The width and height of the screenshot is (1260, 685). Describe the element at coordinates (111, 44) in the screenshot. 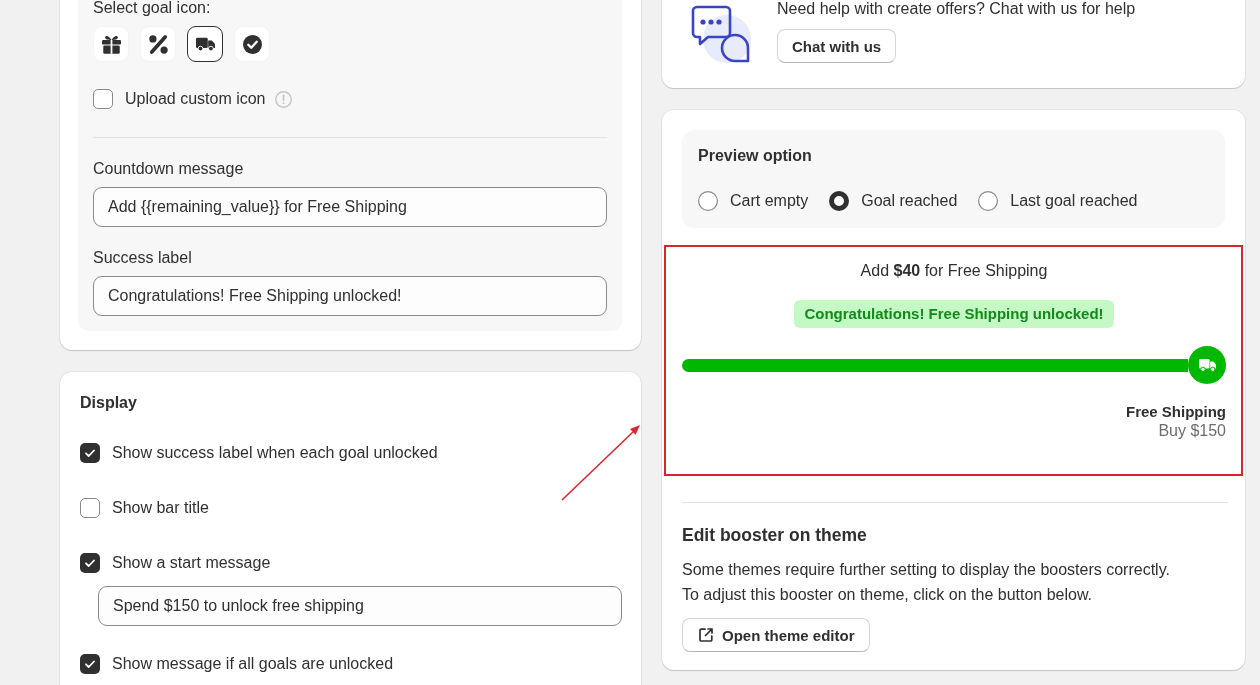

I see `gift-icon` at that location.